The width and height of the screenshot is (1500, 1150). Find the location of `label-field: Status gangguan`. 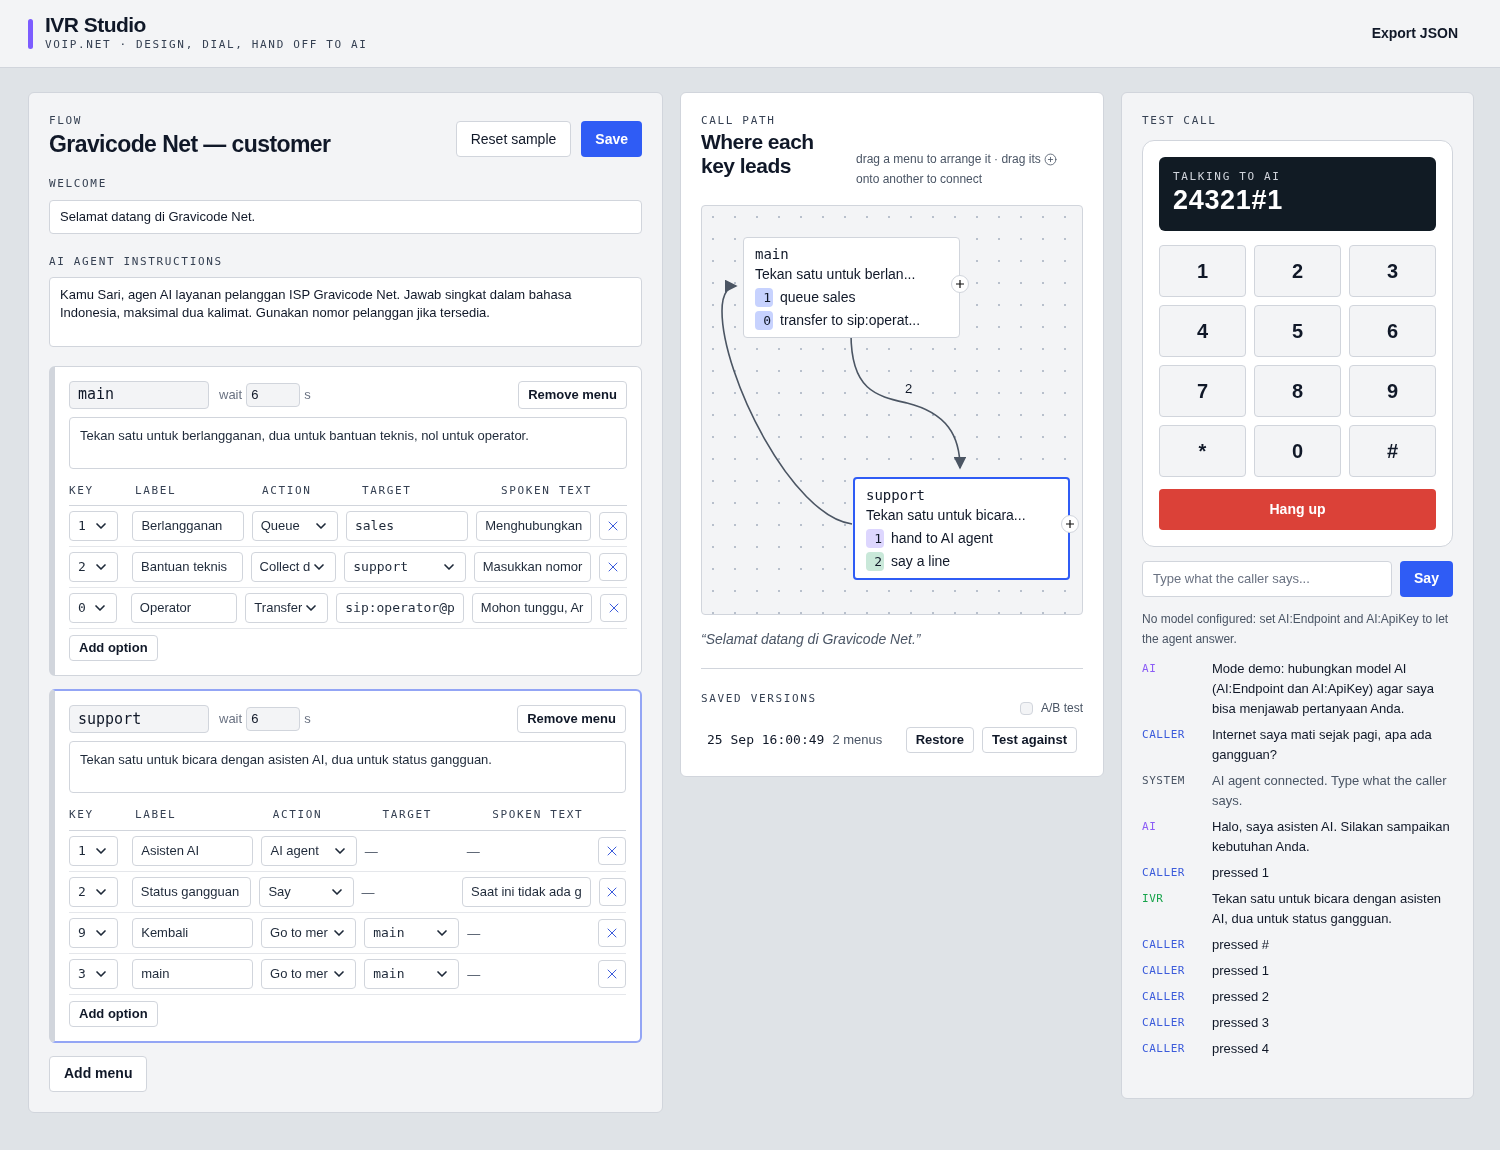

label-field: Status gangguan is located at coordinates (191, 891).